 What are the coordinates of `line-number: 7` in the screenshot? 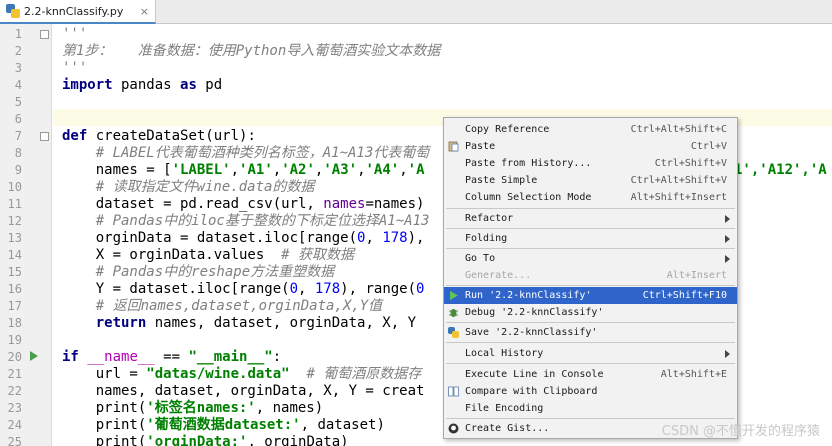 It's located at (18, 136).